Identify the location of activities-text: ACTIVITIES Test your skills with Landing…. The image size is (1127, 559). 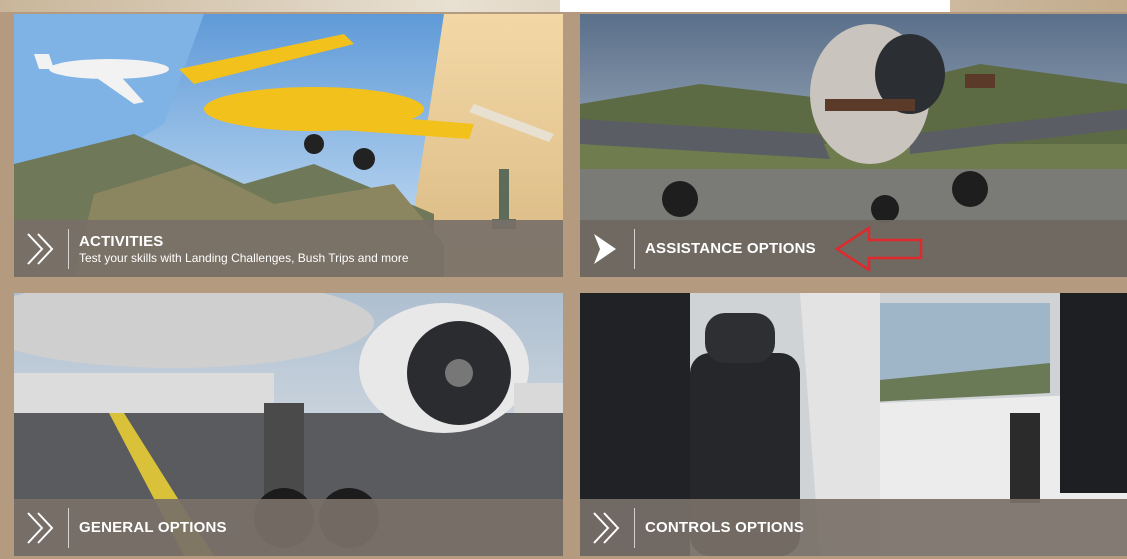
(244, 249).